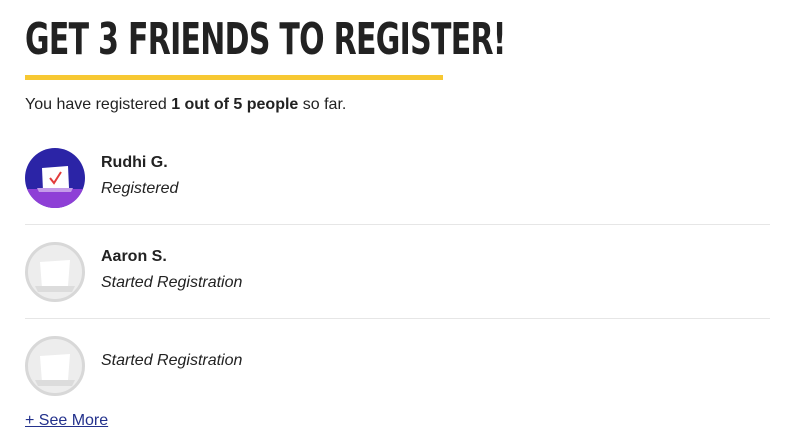 This screenshot has height=445, width=803. What do you see at coordinates (134, 256) in the screenshot?
I see `friend-name: Aaron S.` at bounding box center [134, 256].